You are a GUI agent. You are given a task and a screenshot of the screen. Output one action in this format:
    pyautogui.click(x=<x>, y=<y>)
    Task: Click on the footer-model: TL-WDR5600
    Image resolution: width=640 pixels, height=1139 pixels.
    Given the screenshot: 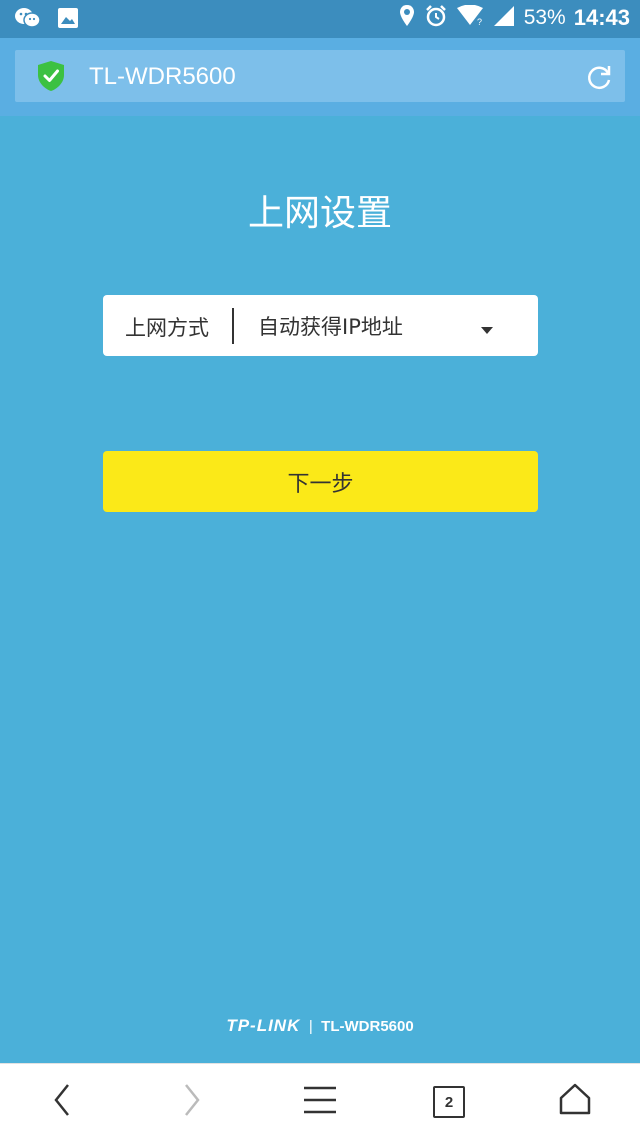 What is the action you would take?
    pyautogui.click(x=367, y=1026)
    